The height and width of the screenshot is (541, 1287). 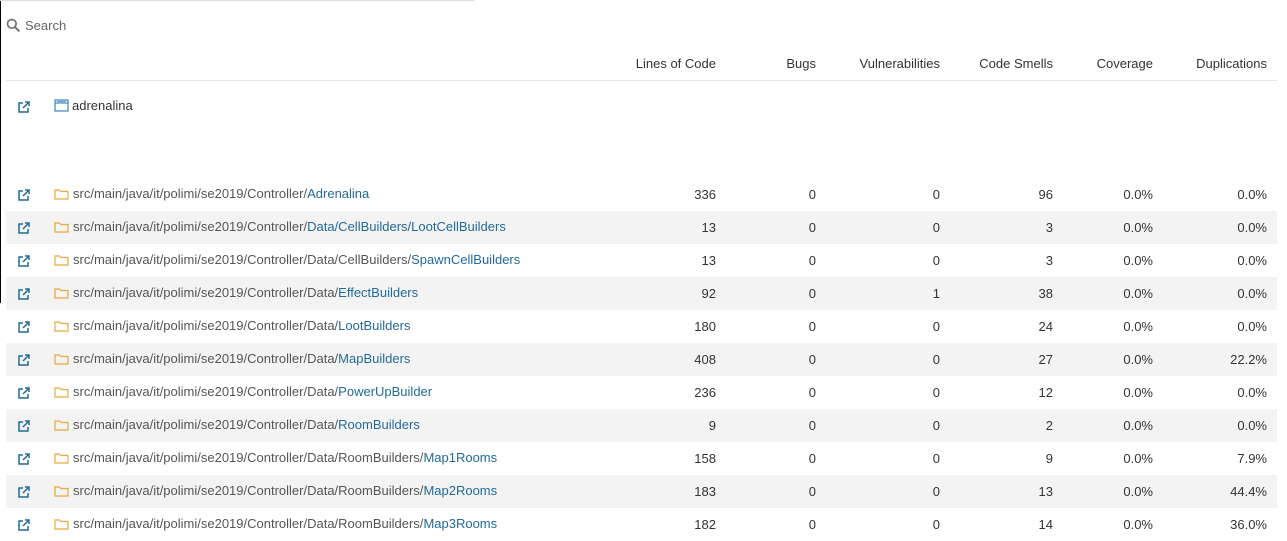 What do you see at coordinates (385, 391) in the screenshot?
I see `path-leaf-link: PowerUpBuilder` at bounding box center [385, 391].